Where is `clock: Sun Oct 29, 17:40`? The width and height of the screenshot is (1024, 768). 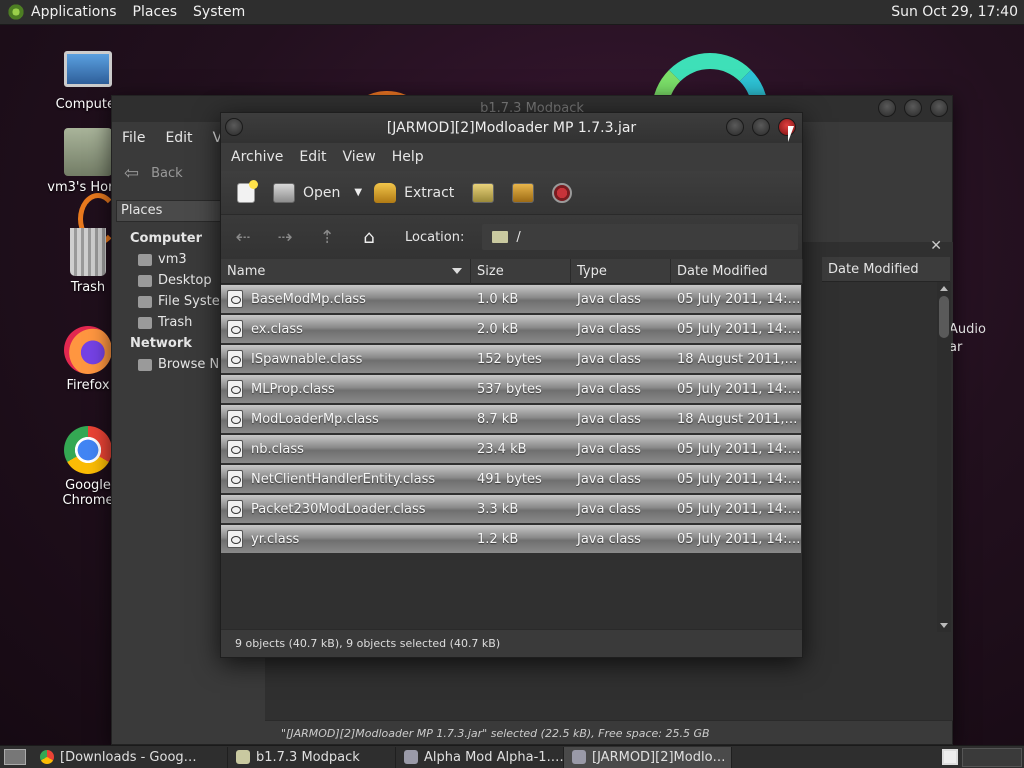 clock: Sun Oct 29, 17:40 is located at coordinates (954, 12).